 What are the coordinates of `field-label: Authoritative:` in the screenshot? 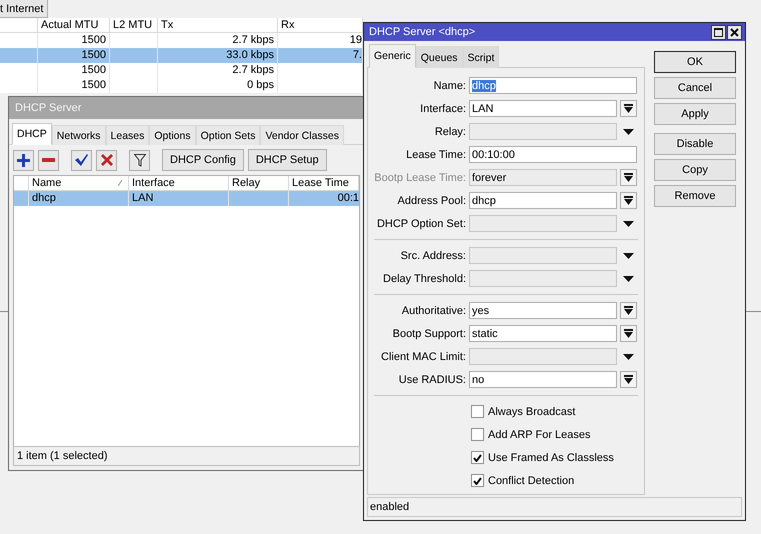 It's located at (433, 310).